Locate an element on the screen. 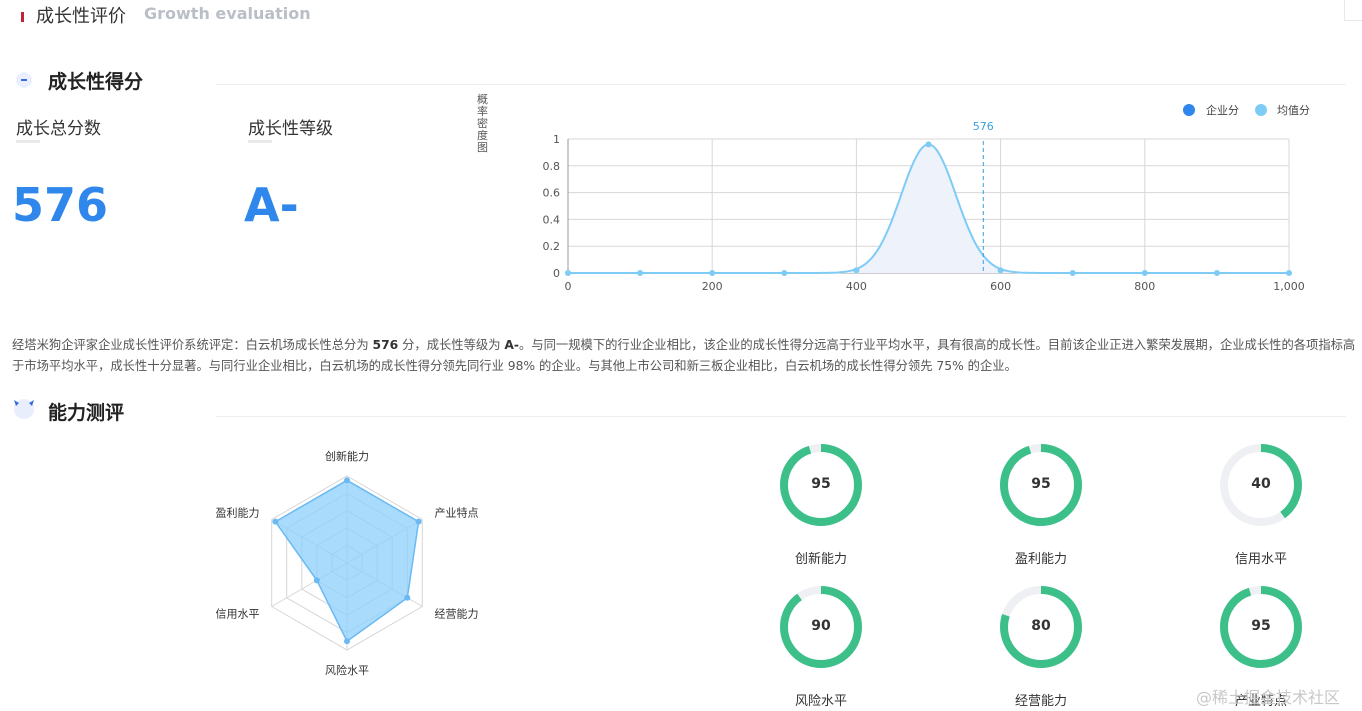 Image resolution: width=1362 pixels, height=711 pixels. total-score-value: 576 is located at coordinates (60, 205).